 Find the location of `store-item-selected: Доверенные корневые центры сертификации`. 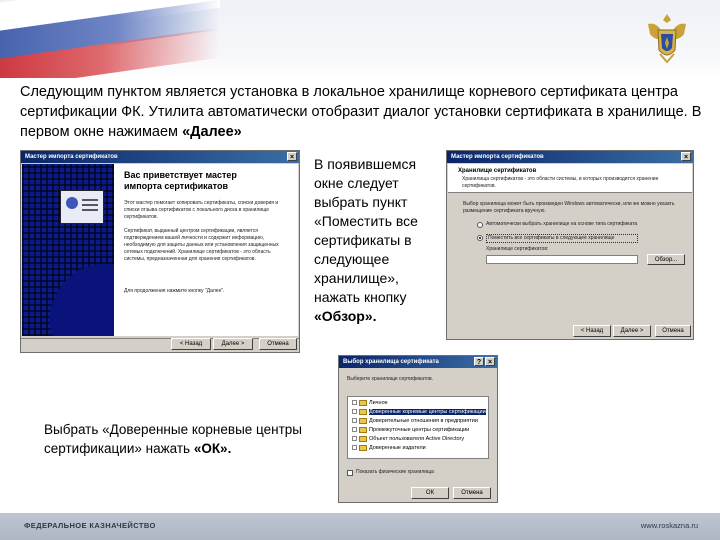

store-item-selected: Доверенные корневые центры сертификации is located at coordinates (419, 412).